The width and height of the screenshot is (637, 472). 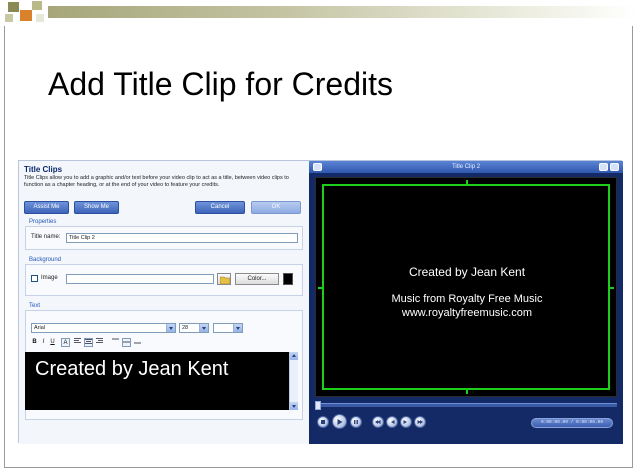 What do you see at coordinates (466, 405) in the screenshot?
I see `seek-bar` at bounding box center [466, 405].